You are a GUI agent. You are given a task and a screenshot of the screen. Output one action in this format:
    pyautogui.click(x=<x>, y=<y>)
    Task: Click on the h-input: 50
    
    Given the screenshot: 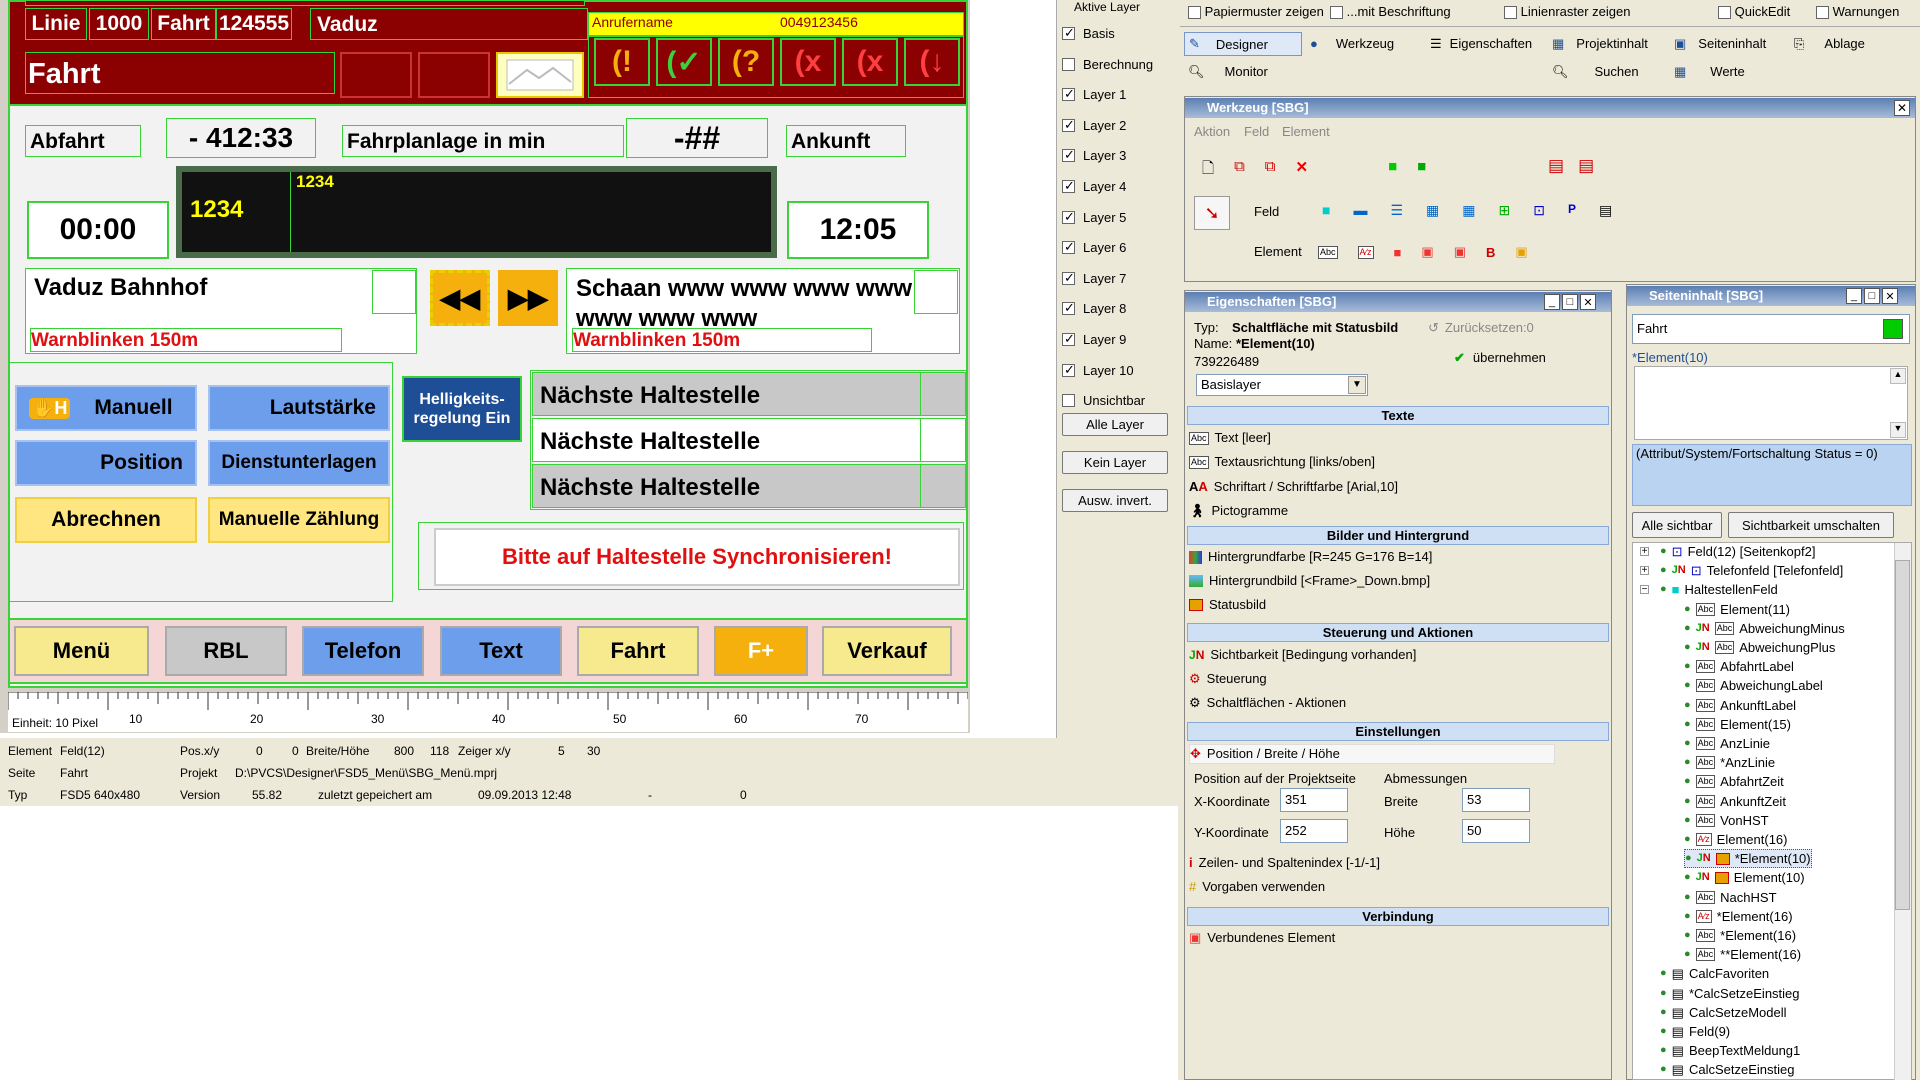 What is the action you would take?
    pyautogui.click(x=1496, y=831)
    